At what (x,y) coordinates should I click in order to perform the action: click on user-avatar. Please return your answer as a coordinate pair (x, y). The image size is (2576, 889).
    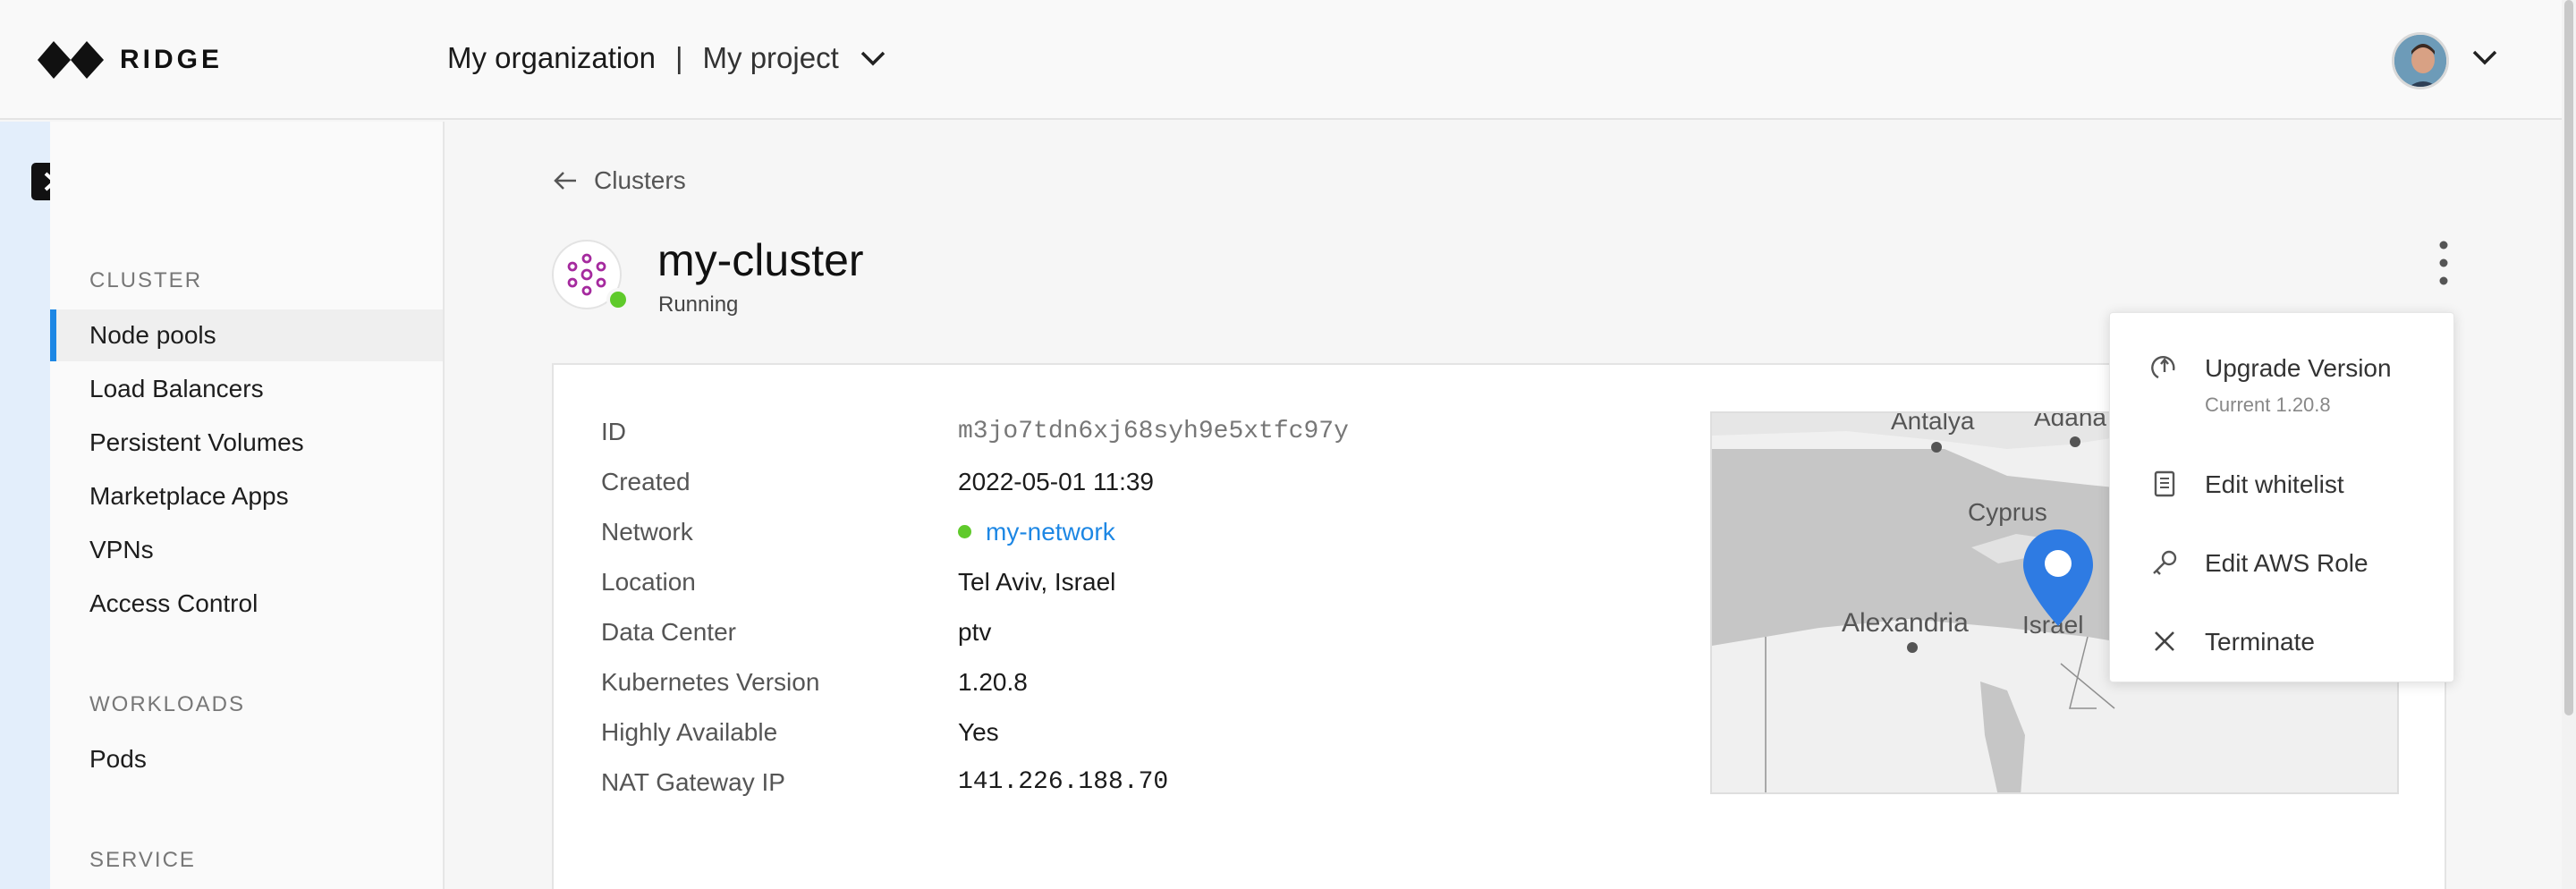
    Looking at the image, I should click on (2420, 60).